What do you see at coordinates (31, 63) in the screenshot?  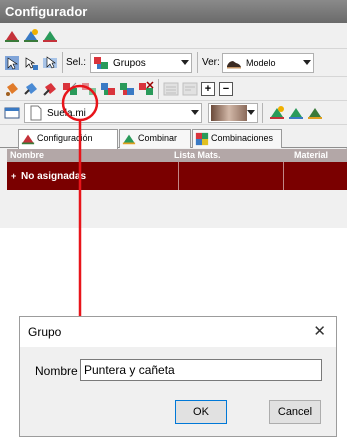 I see `move-icon` at bounding box center [31, 63].